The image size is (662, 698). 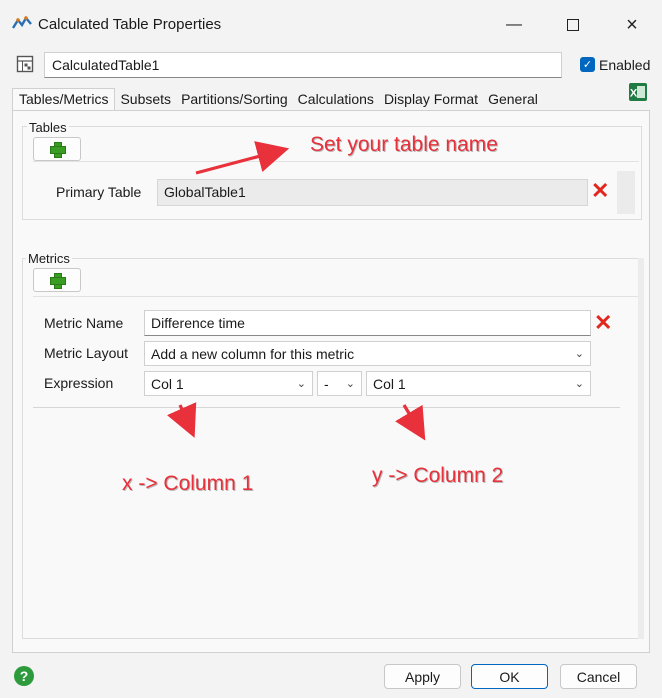 What do you see at coordinates (509, 676) in the screenshot?
I see `ok-button: OK` at bounding box center [509, 676].